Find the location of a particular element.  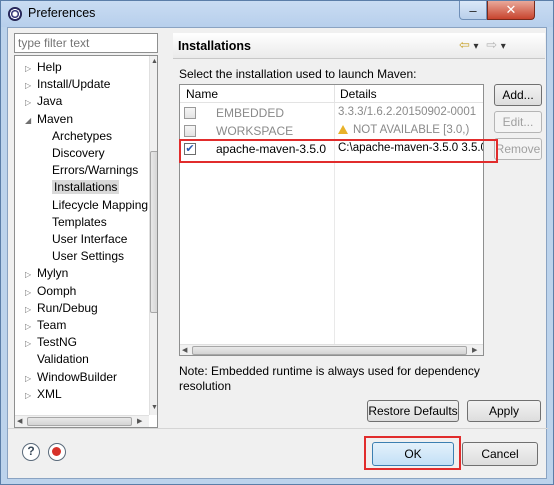

restore-defaults-button: Restore Defaults is located at coordinates (413, 411).